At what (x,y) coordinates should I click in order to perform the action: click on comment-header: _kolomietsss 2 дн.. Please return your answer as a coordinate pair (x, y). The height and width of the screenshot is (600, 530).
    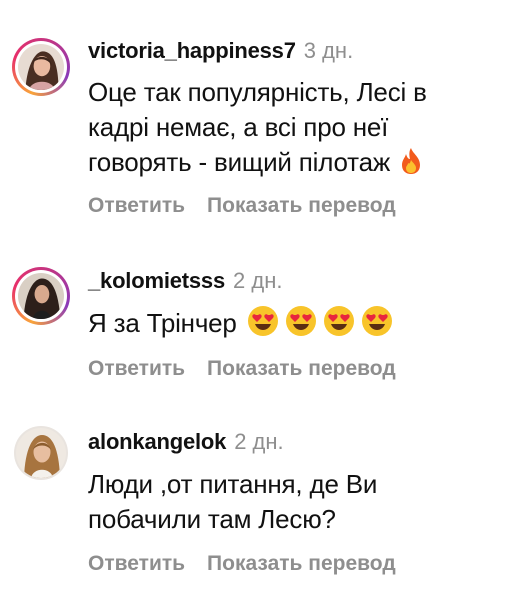
    Looking at the image, I should click on (185, 281).